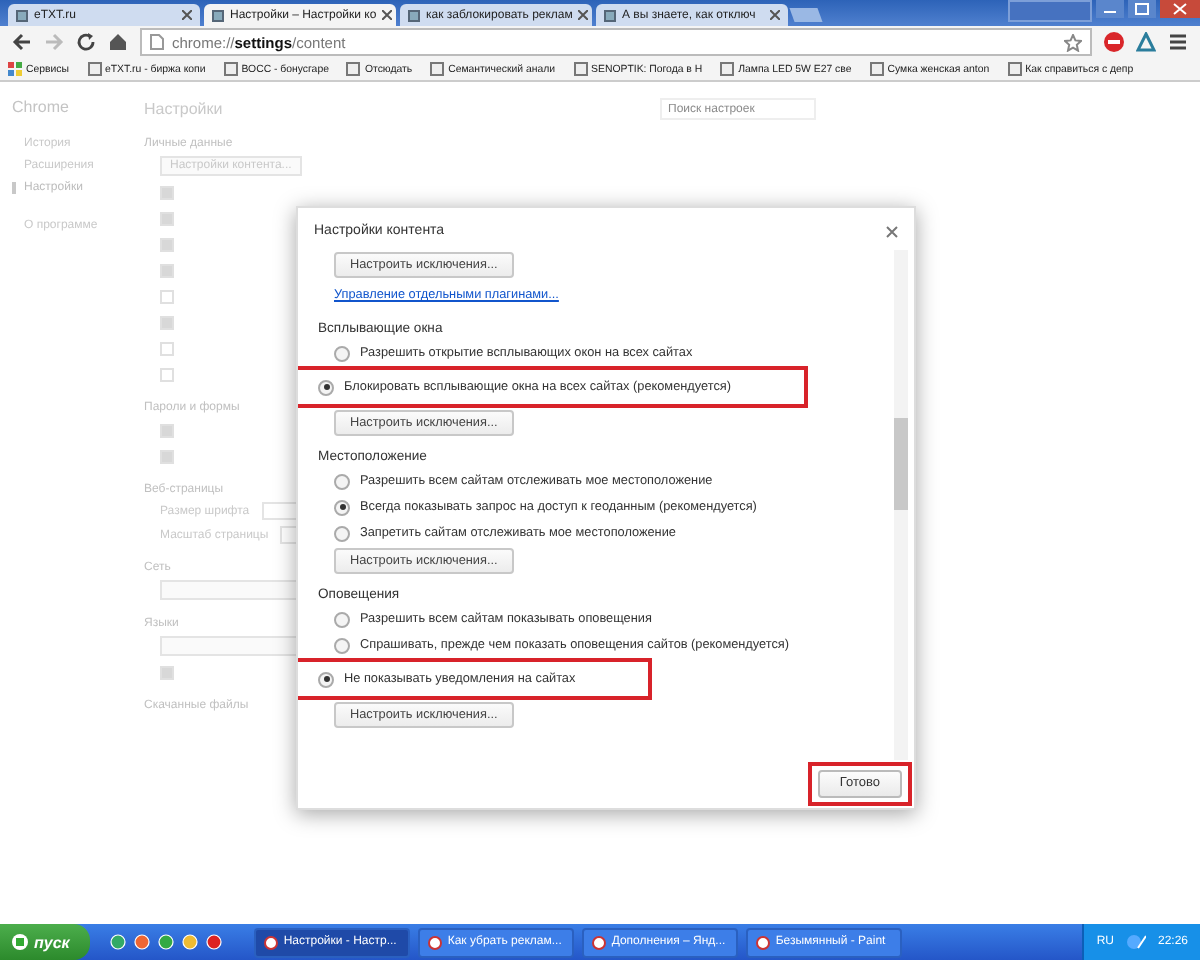 The width and height of the screenshot is (1200, 960). I want to click on apps-grid-icon, so click(15, 69).